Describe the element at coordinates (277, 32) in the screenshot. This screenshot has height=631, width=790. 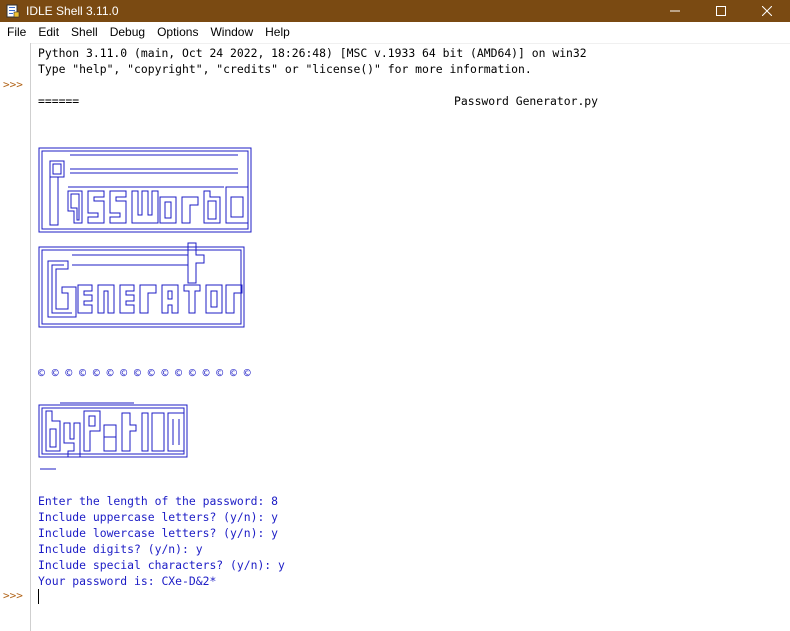
I see `menu-help: Help` at that location.